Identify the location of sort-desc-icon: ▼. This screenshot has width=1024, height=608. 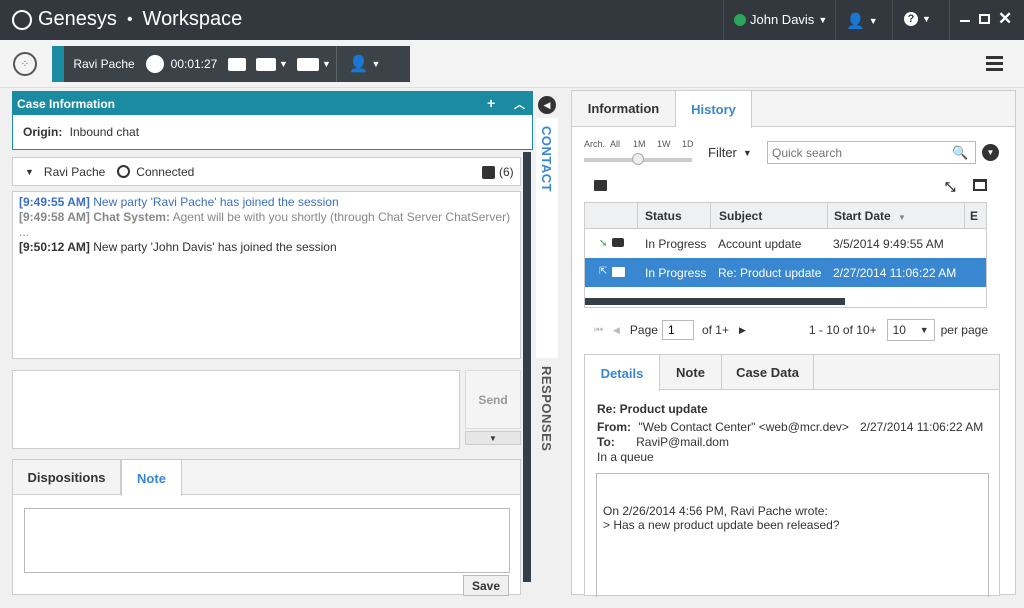
(902, 217).